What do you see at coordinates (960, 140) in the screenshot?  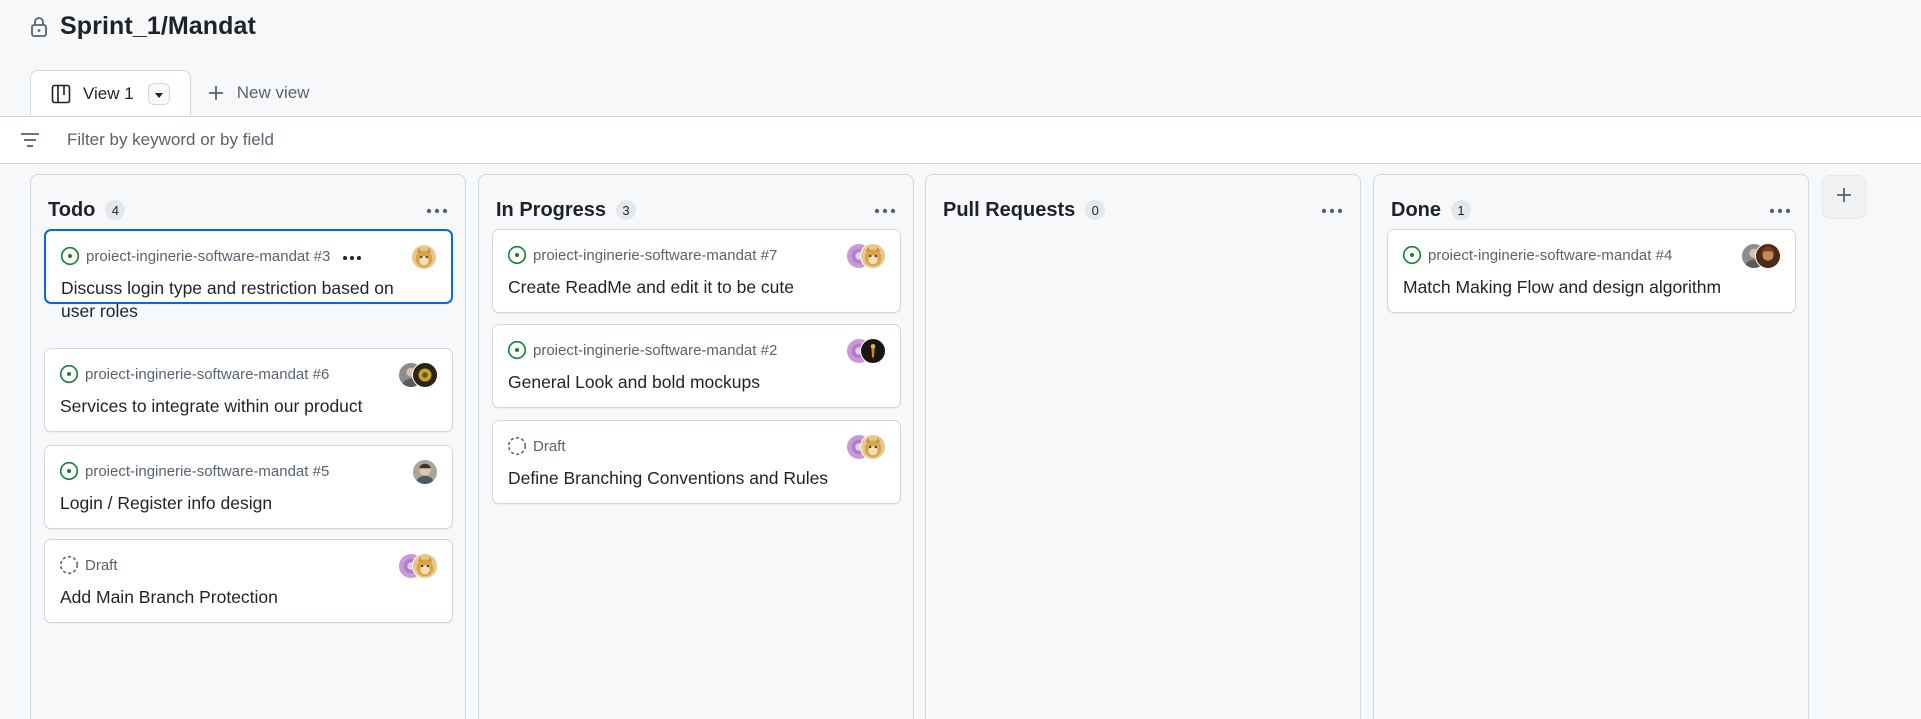 I see `filter-bar` at bounding box center [960, 140].